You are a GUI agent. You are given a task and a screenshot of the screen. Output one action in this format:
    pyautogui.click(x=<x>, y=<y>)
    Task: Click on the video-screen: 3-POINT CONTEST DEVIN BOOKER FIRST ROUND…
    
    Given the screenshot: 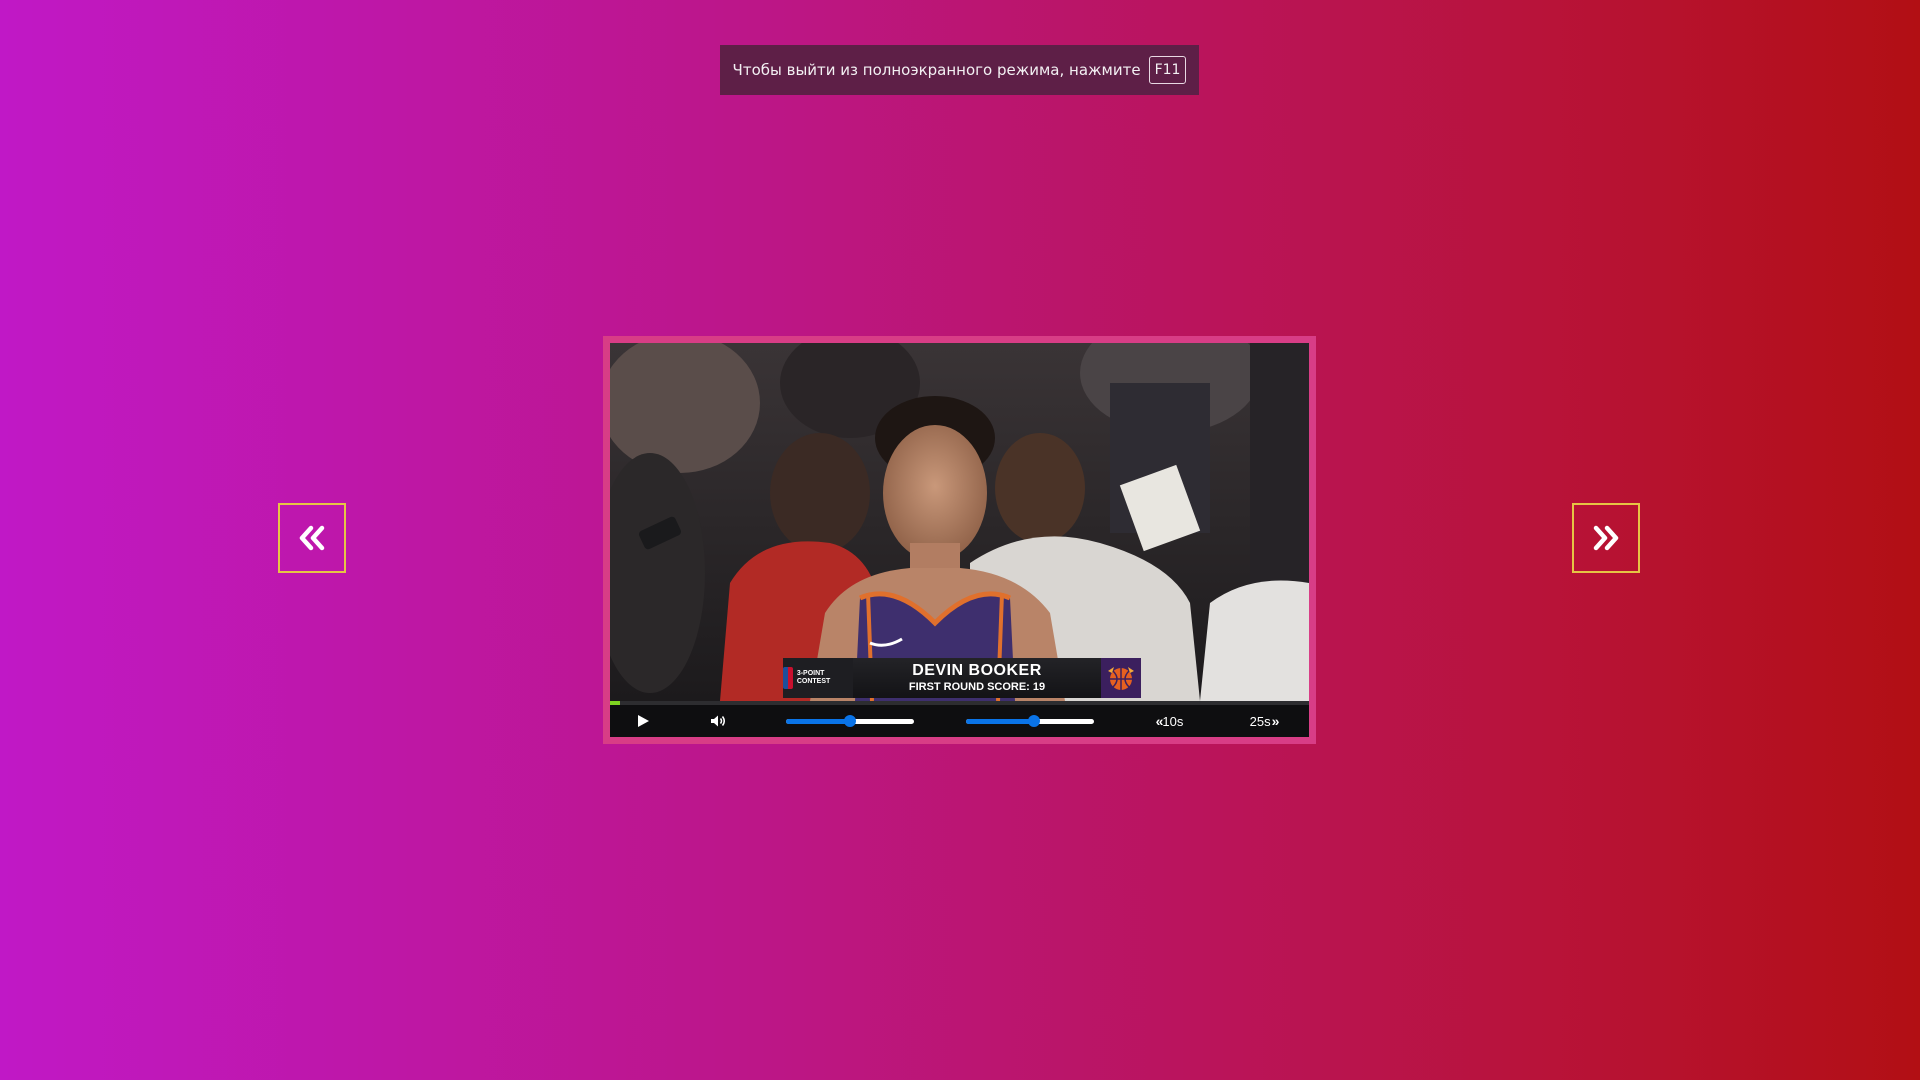 What is the action you would take?
    pyautogui.click(x=959, y=540)
    